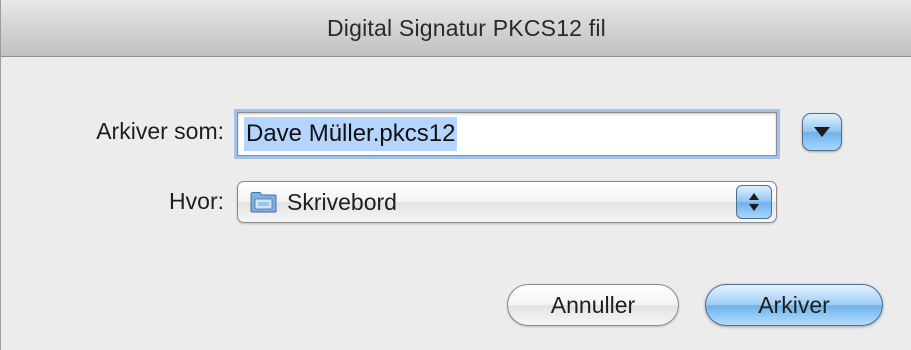 This screenshot has height=350, width=911. What do you see at coordinates (196, 201) in the screenshot?
I see `where-label: Hvor:` at bounding box center [196, 201].